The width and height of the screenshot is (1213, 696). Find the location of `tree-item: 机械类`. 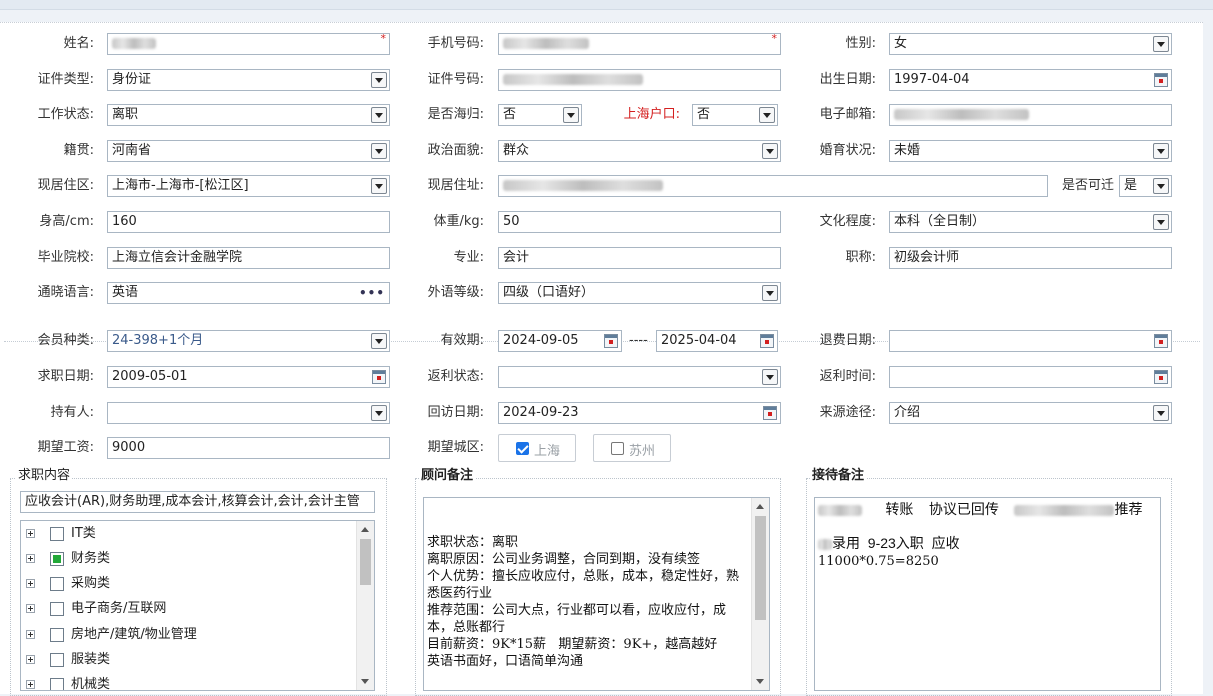

tree-item: 机械类 is located at coordinates (189, 682).